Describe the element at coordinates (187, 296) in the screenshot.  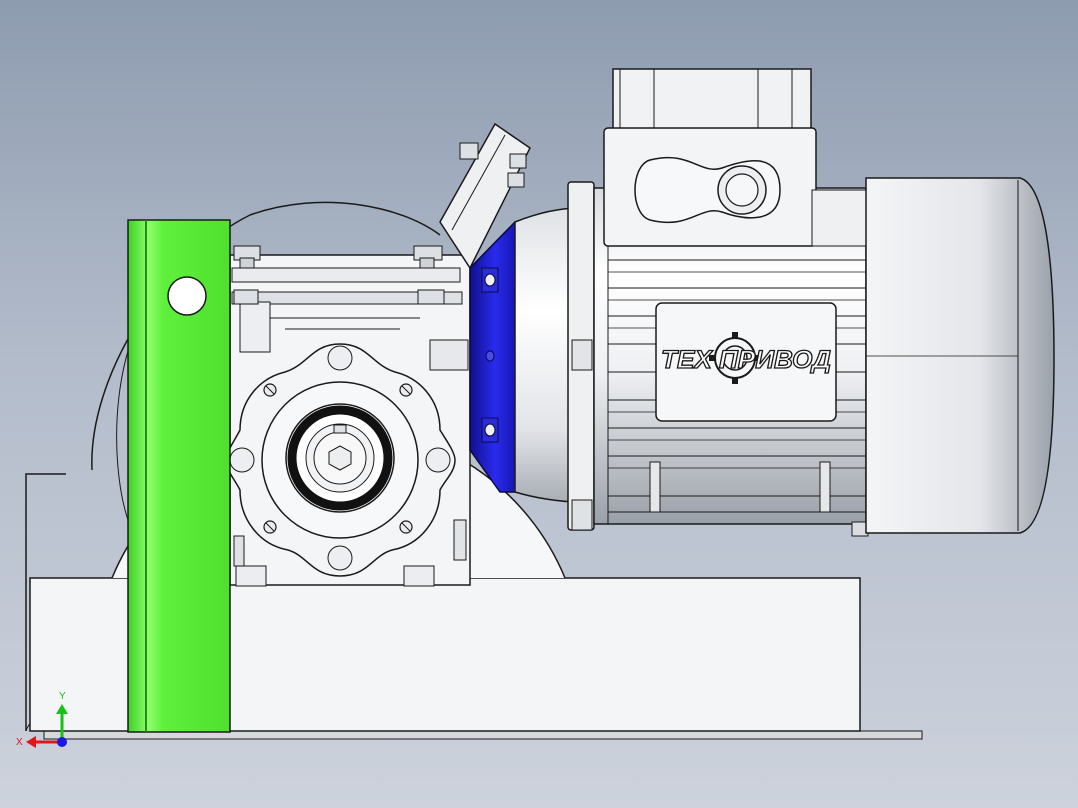
I see `mounting-hole` at that location.